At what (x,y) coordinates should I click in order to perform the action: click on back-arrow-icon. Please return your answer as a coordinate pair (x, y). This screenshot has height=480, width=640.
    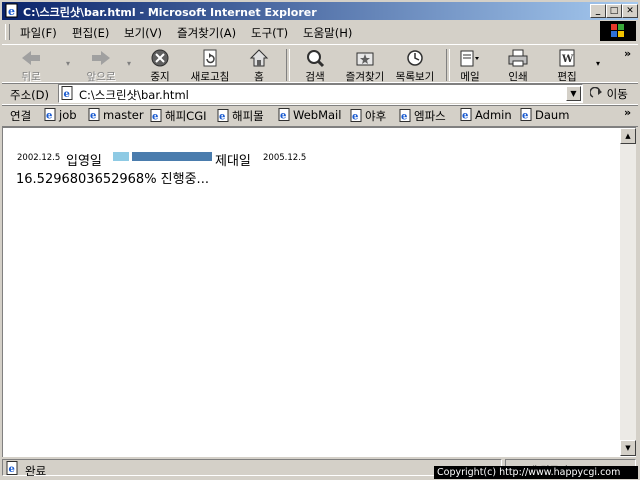
    Looking at the image, I should click on (31, 58).